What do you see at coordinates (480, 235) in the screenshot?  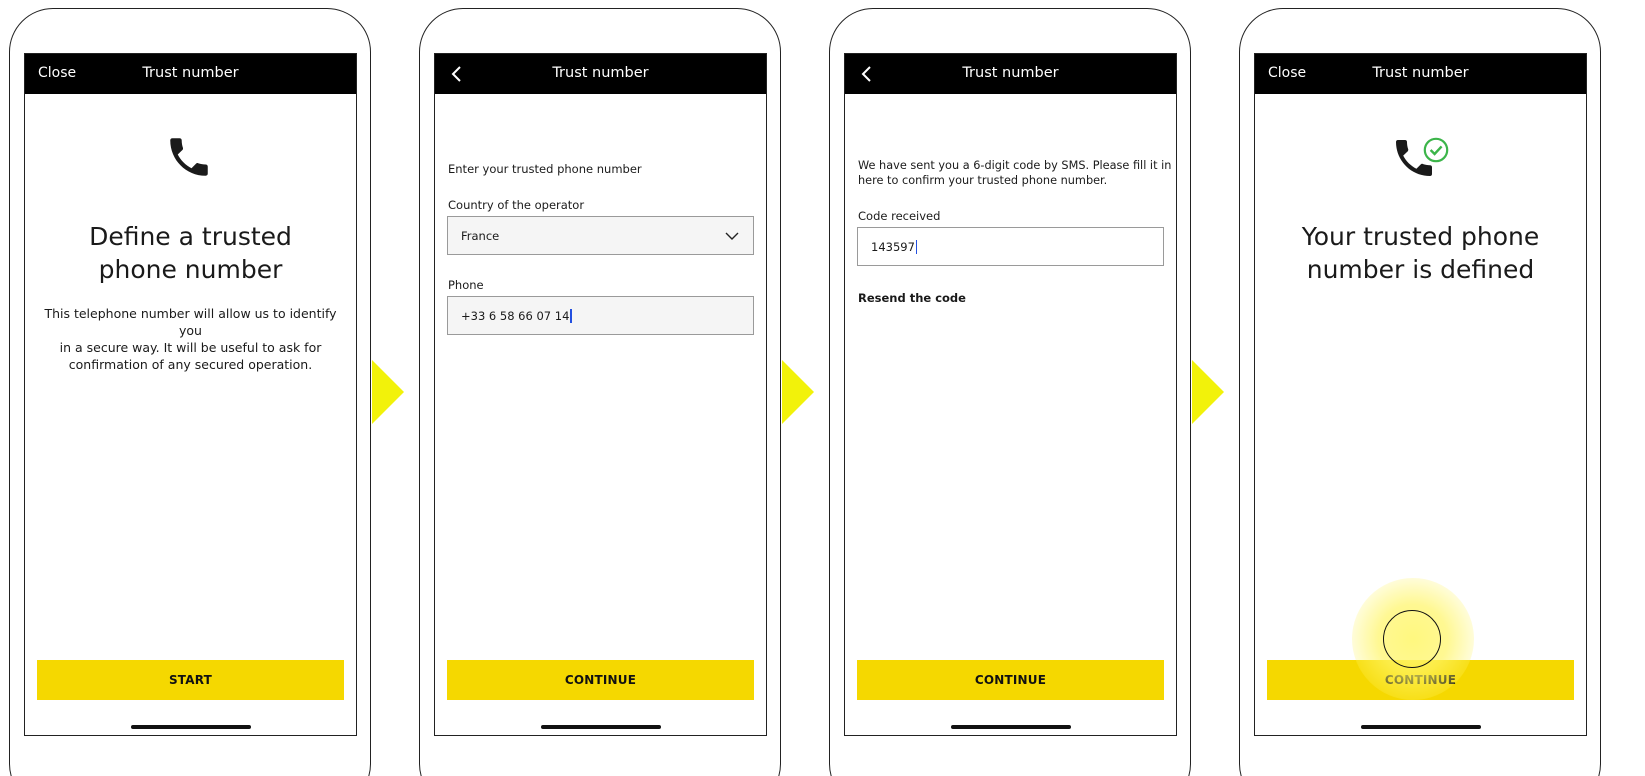 I see `country-value: France` at bounding box center [480, 235].